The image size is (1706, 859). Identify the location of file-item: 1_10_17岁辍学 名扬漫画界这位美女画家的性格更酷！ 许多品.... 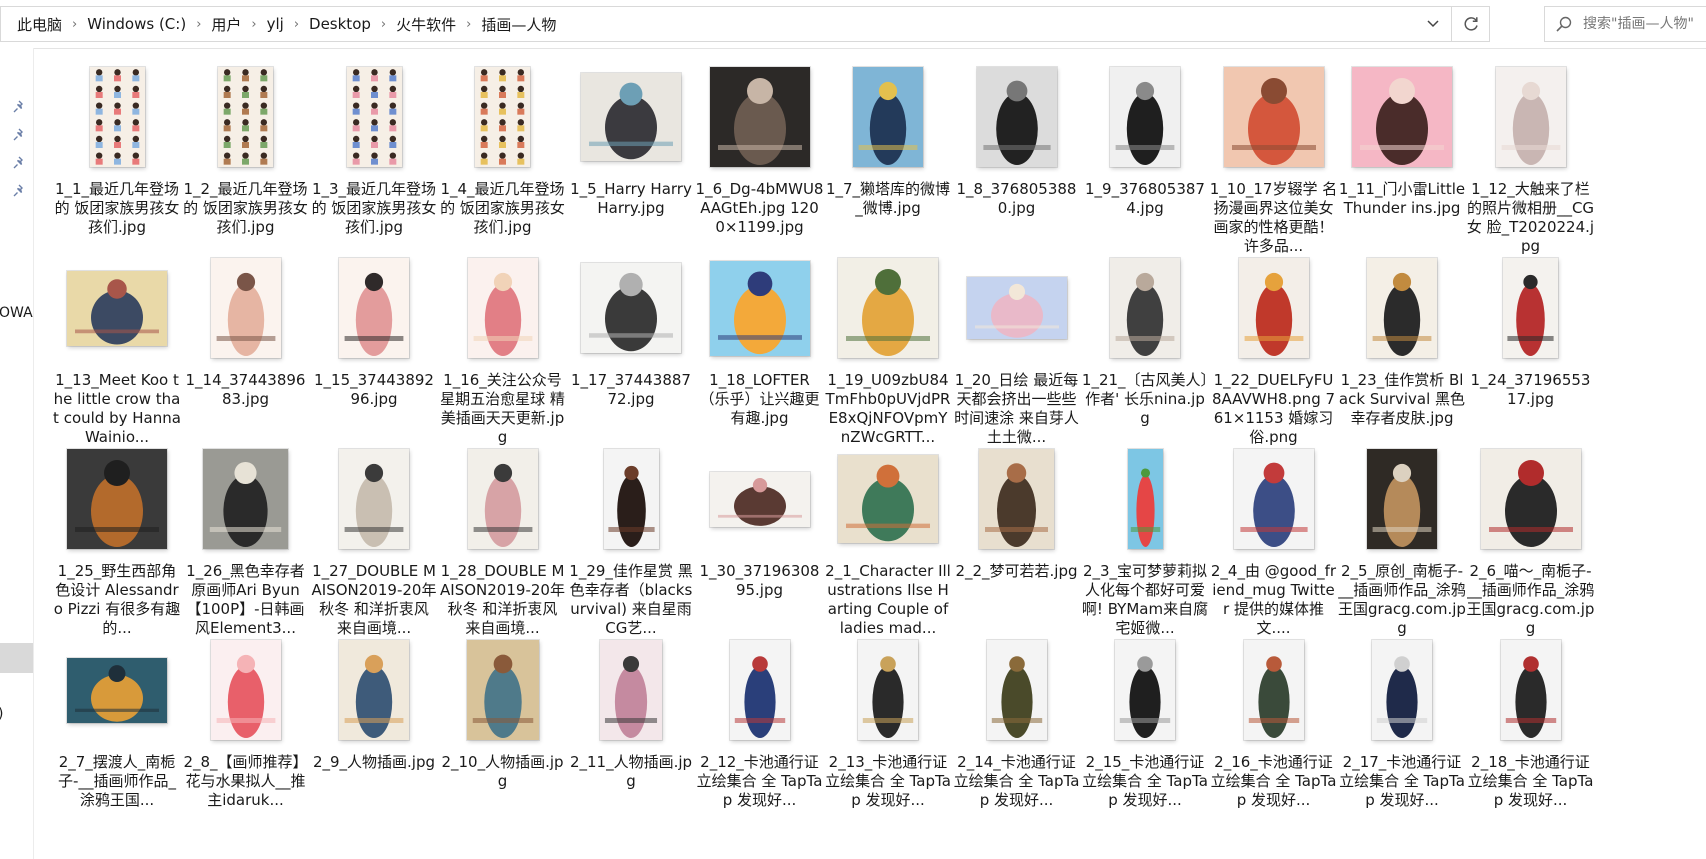
(1274, 151).